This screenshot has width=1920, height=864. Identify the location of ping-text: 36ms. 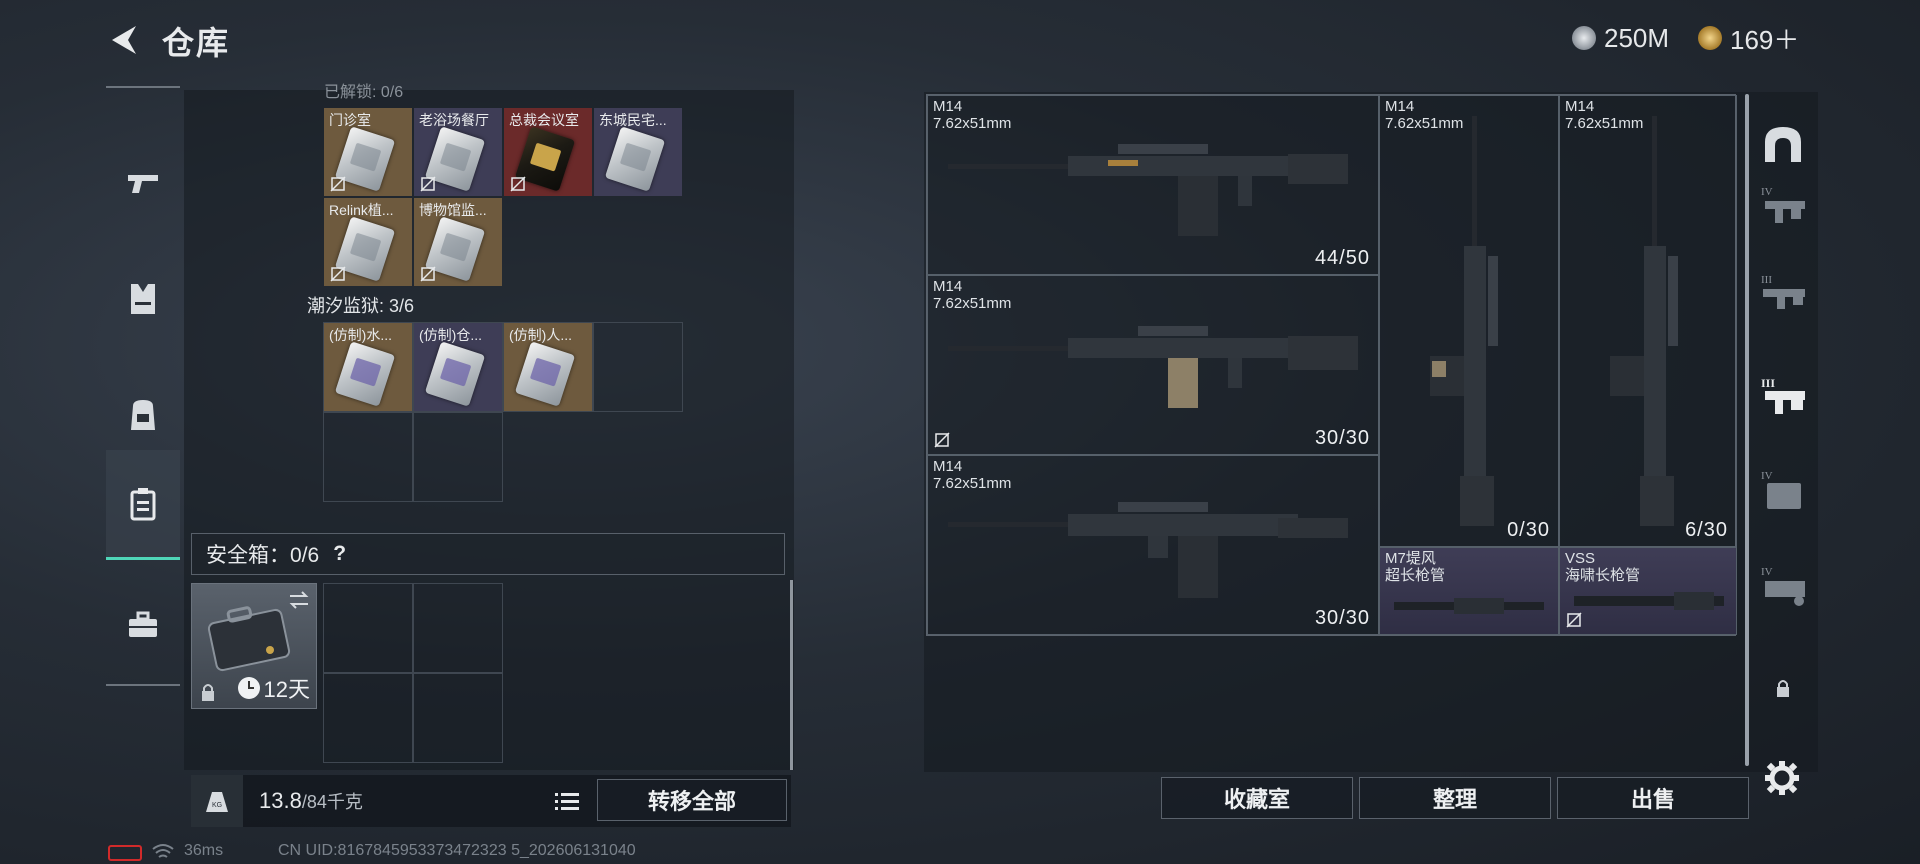
(204, 850).